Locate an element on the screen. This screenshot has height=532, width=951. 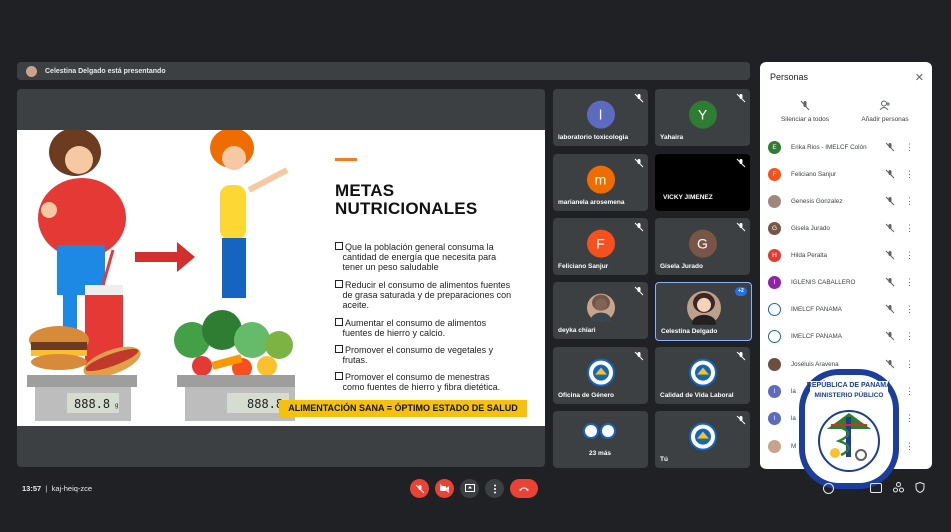
chat-icon is located at coordinates (876, 488).